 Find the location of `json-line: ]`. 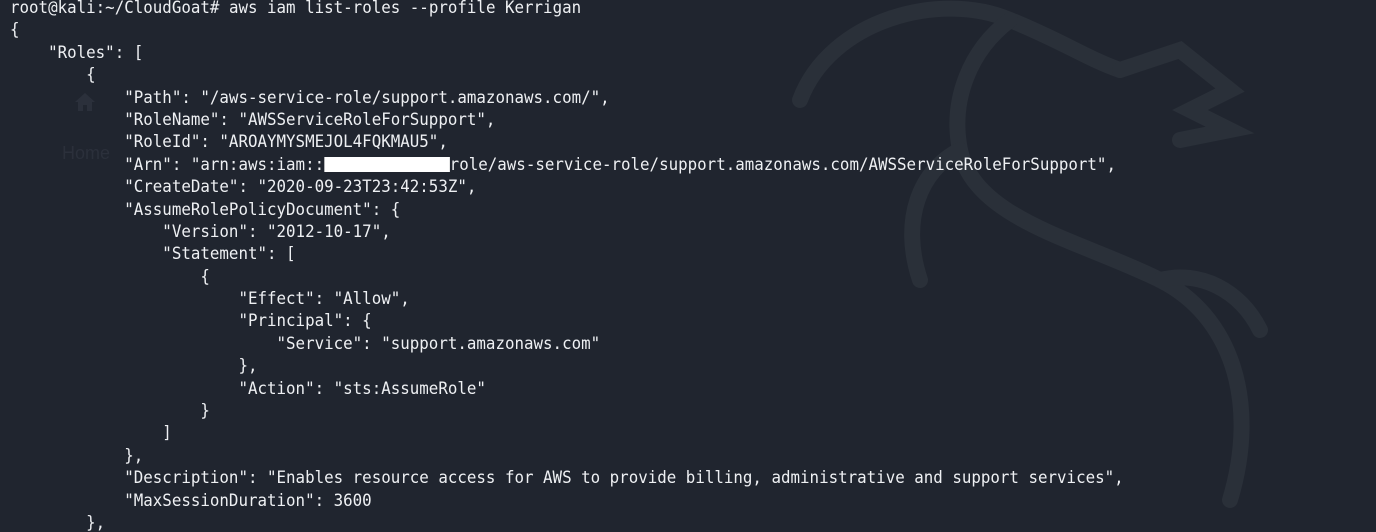

json-line: ] is located at coordinates (91, 433).